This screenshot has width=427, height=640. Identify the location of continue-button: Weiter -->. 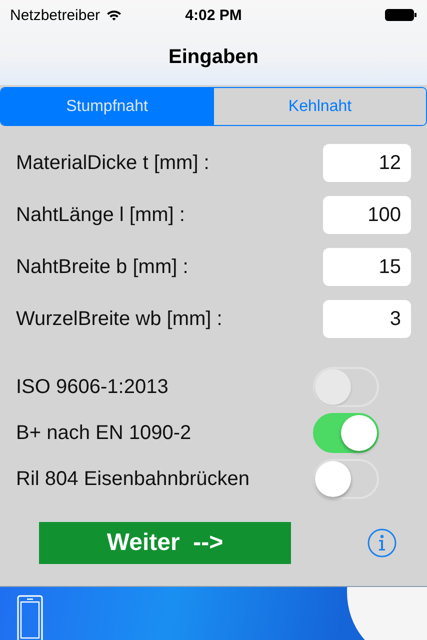
(165, 543).